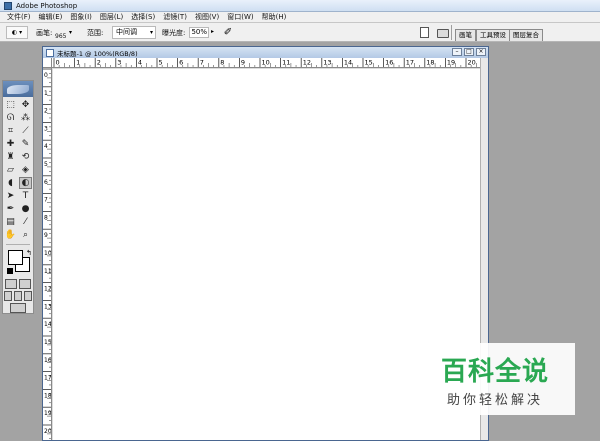  Describe the element at coordinates (46, 75) in the screenshot. I see `ruler-v-label: 0` at that location.